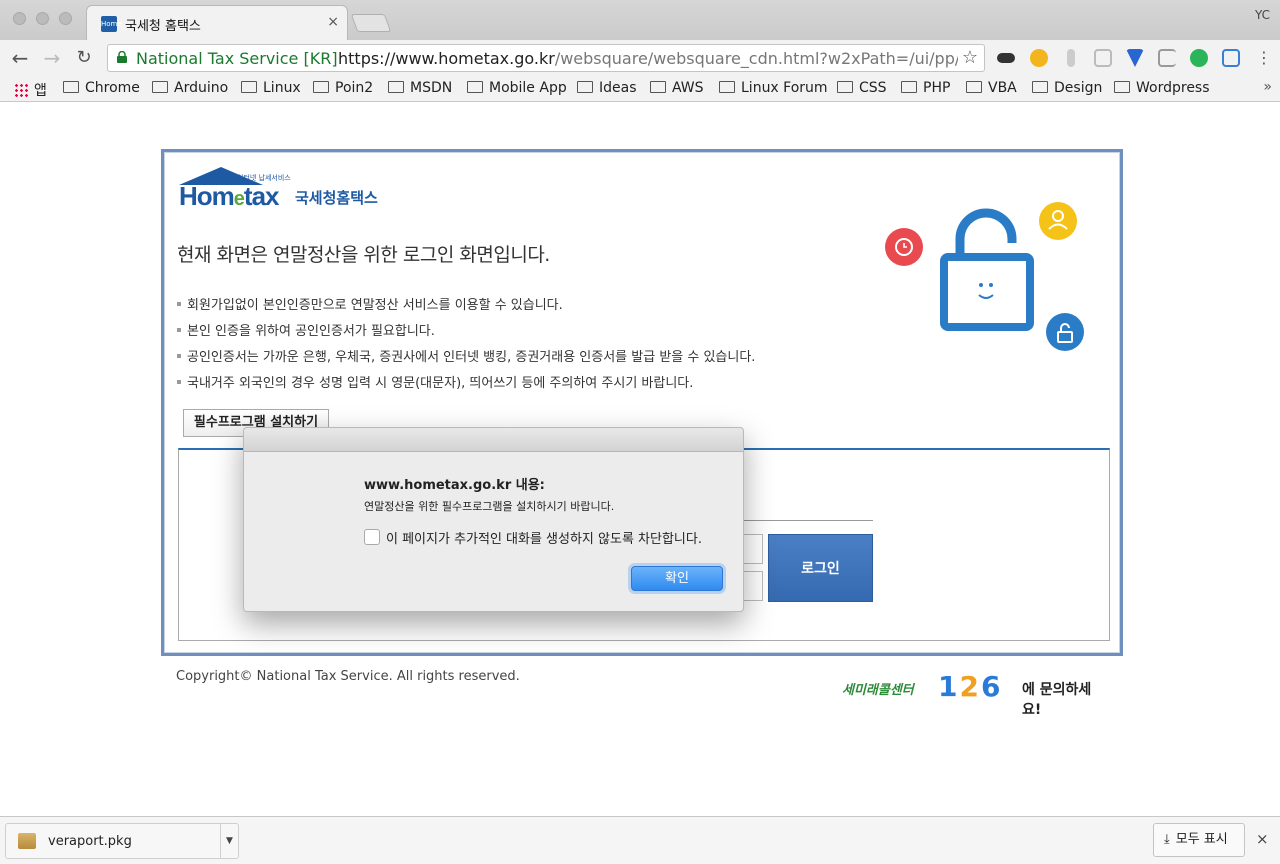  Describe the element at coordinates (937, 88) in the screenshot. I see `bookmark-label: PHP` at that location.